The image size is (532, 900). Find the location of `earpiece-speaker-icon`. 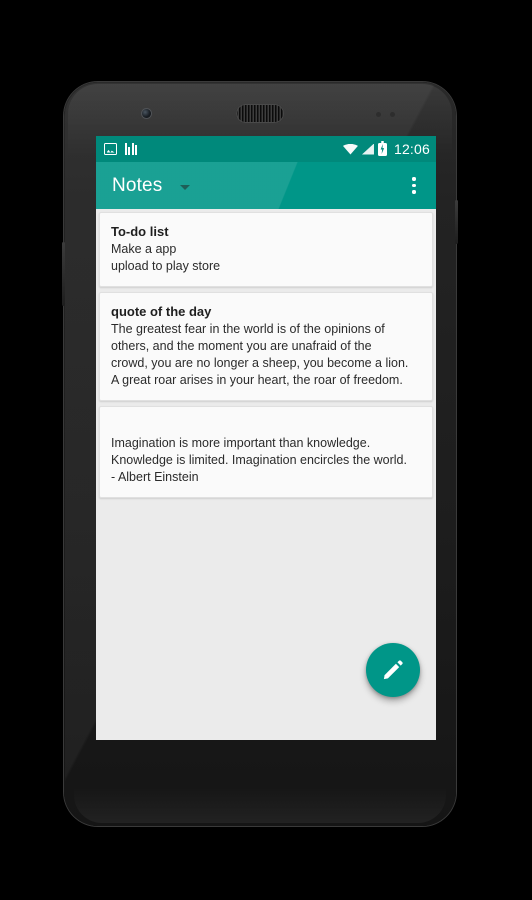

earpiece-speaker-icon is located at coordinates (260, 113).